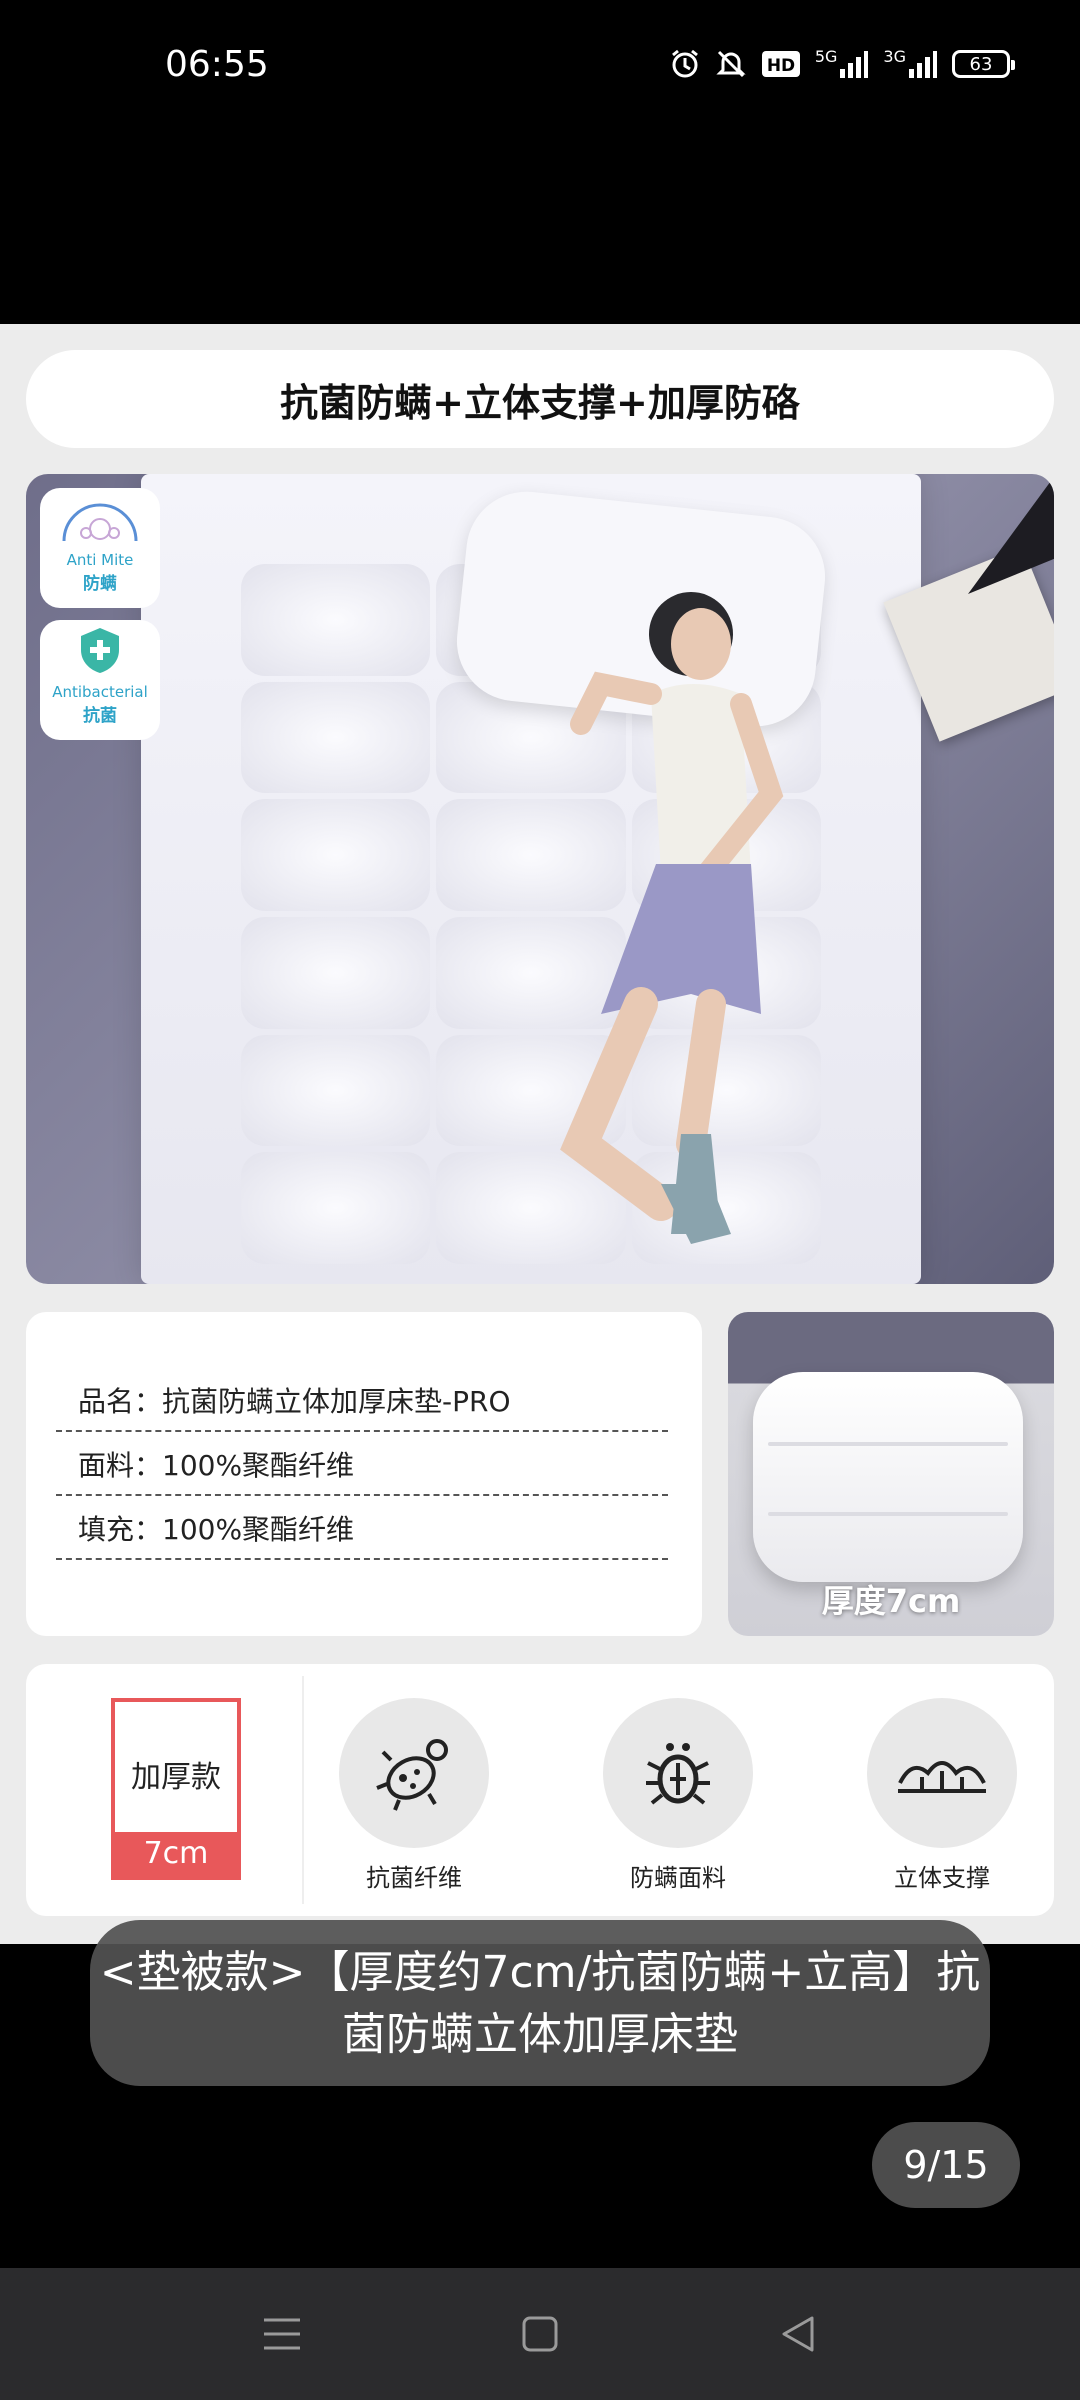  What do you see at coordinates (540, 70) in the screenshot?
I see `status-bar: 06:55 HD 5G 3G 63` at bounding box center [540, 70].